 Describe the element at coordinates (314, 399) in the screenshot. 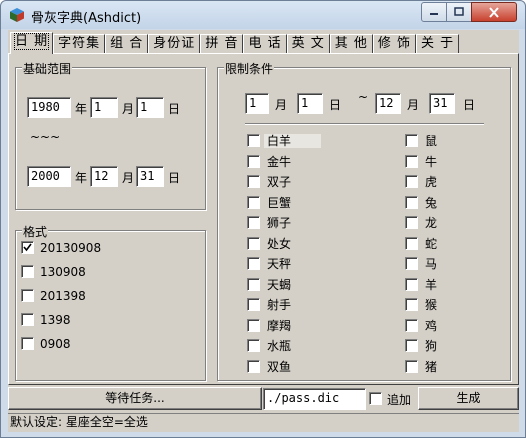

I see `output-path-input: ./pass.dic` at that location.